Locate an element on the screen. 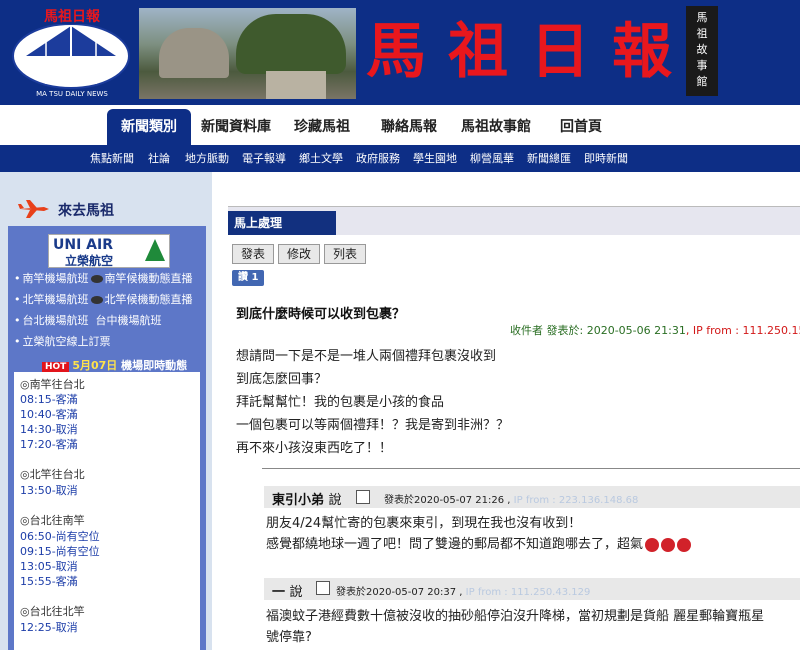 This screenshot has width=800, height=650. schedule-item: 08:15-客滿 is located at coordinates (49, 399).